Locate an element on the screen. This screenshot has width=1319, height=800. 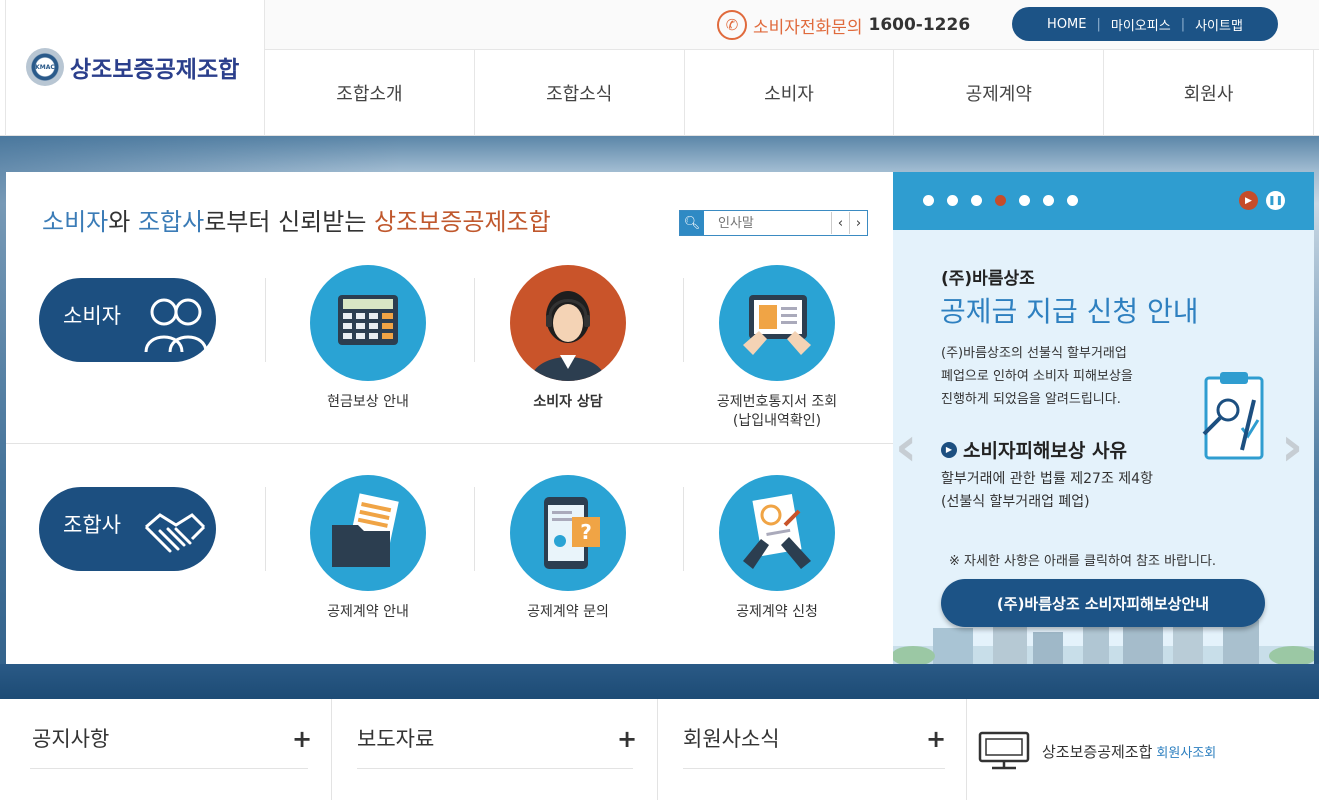
service-contract-guide: 공제계약 안내 is located at coordinates (368, 548).